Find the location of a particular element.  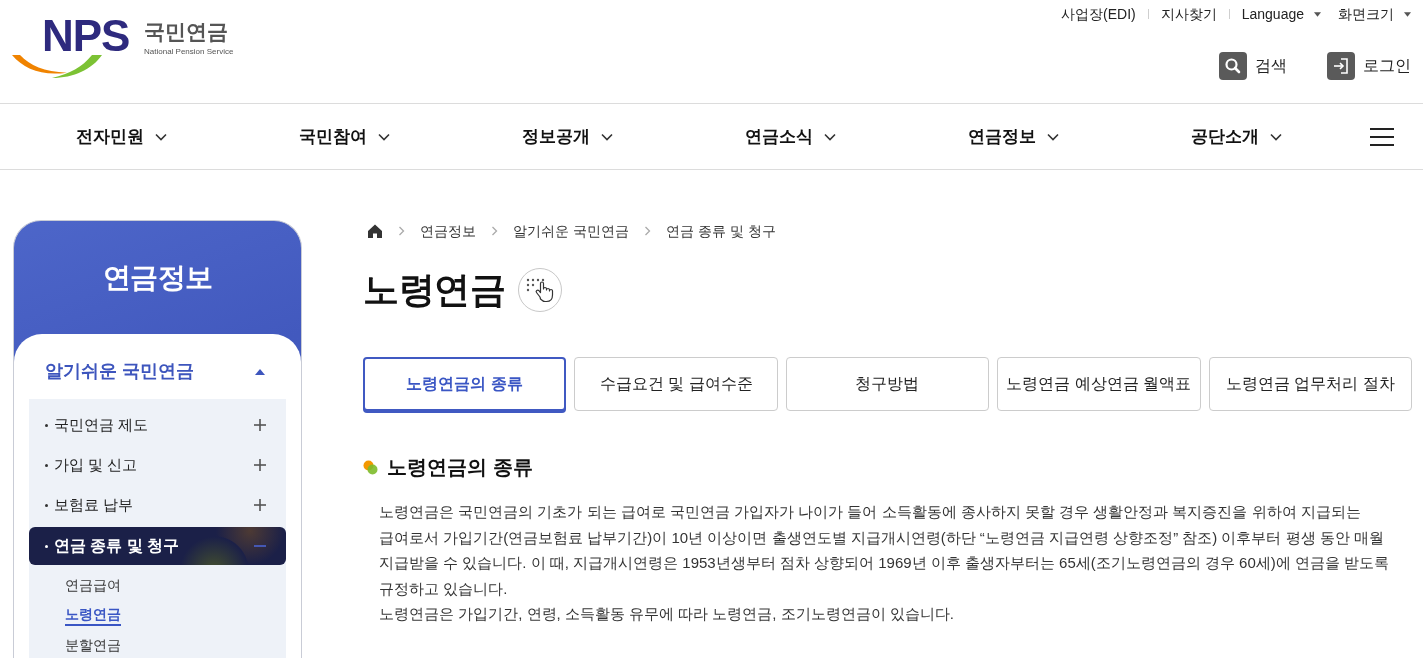

login-button: 로그인 is located at coordinates (1369, 66).